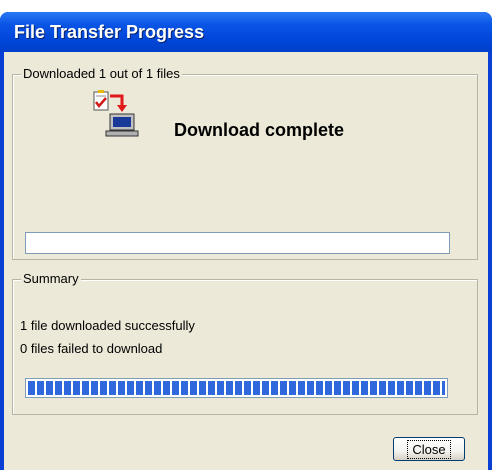 The width and height of the screenshot is (498, 470). I want to click on summary-group-title: Summary, so click(51, 278).